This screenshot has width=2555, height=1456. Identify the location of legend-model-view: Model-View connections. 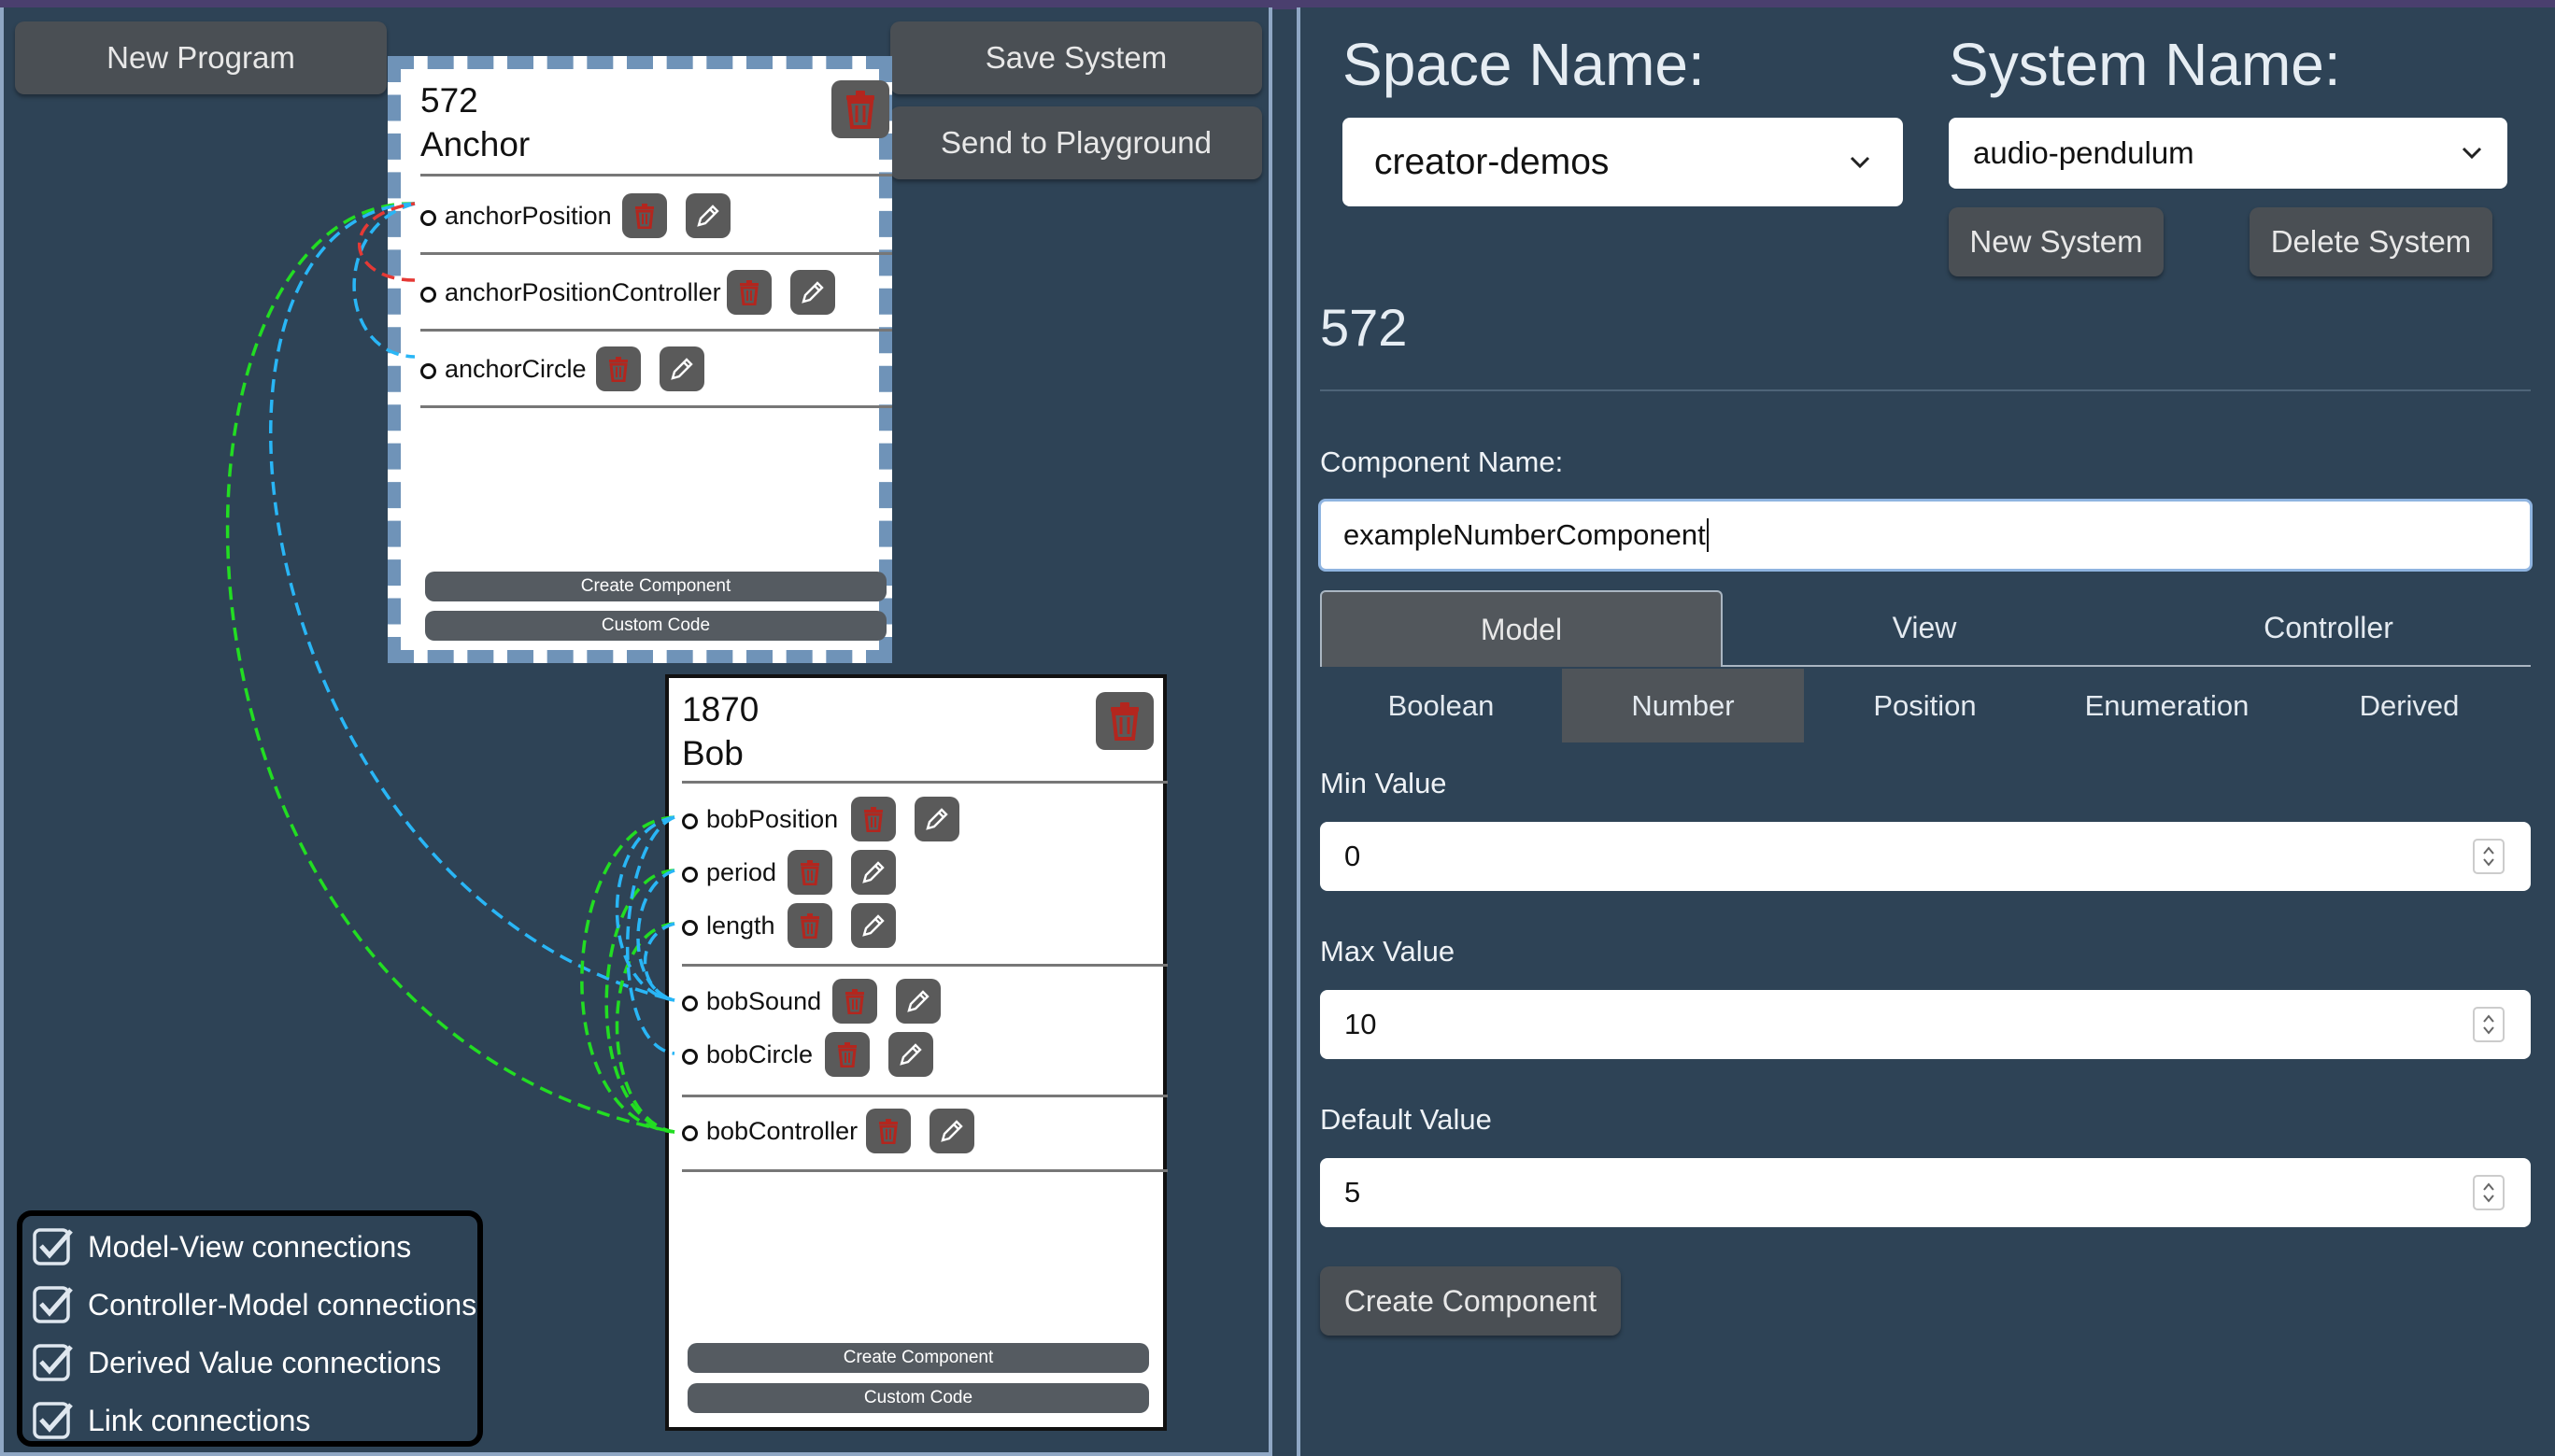
(222, 1246).